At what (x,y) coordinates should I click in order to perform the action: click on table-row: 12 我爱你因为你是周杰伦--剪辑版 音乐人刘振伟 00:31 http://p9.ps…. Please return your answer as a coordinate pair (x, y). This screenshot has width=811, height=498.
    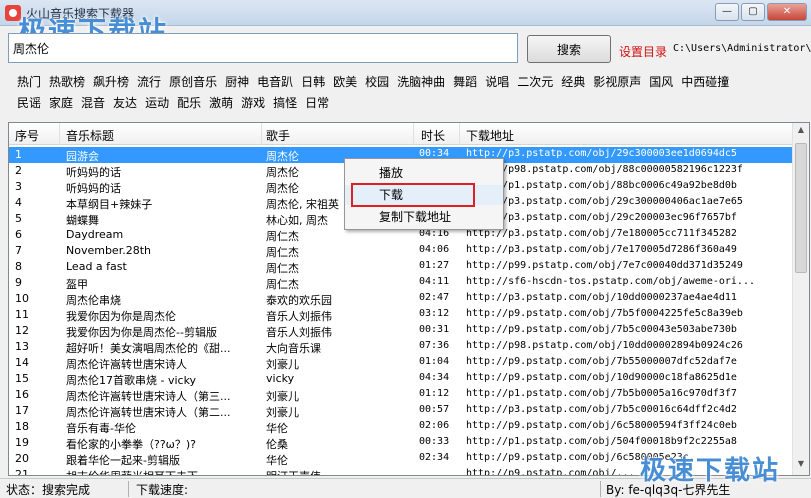
    Looking at the image, I should click on (401, 331).